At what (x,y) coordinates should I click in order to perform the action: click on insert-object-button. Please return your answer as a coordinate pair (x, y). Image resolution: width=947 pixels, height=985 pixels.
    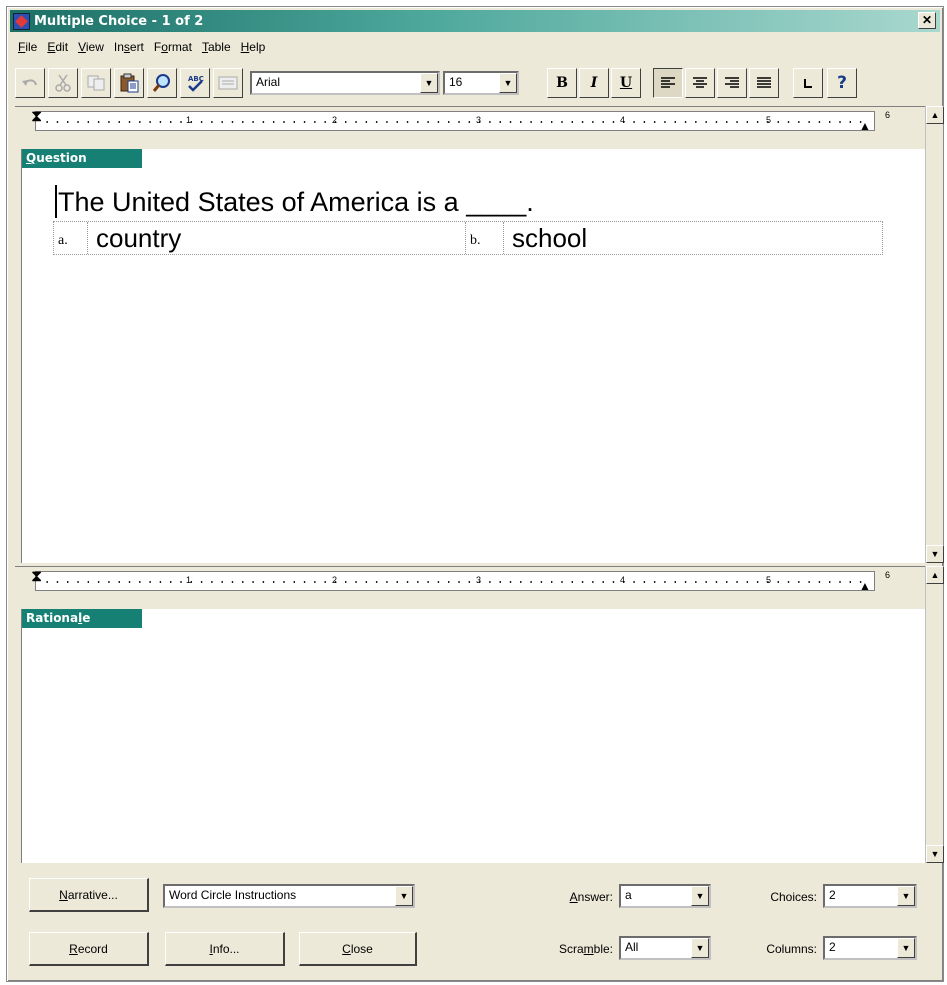
    Looking at the image, I should click on (228, 83).